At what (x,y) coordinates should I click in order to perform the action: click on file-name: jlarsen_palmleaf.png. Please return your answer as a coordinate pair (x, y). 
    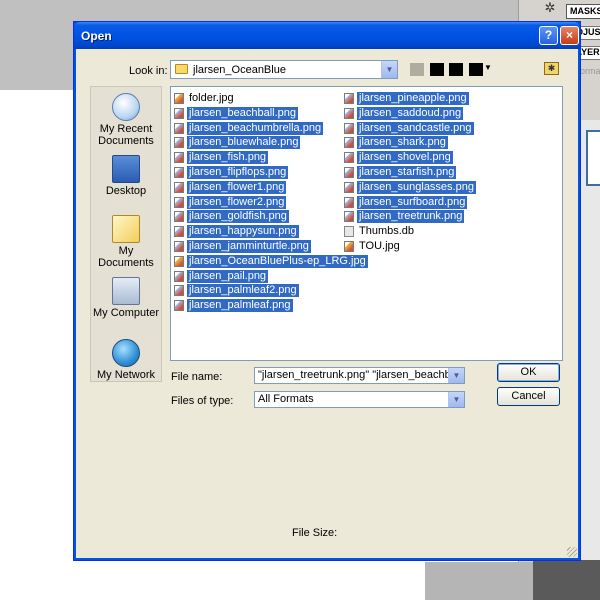
    Looking at the image, I should click on (240, 306).